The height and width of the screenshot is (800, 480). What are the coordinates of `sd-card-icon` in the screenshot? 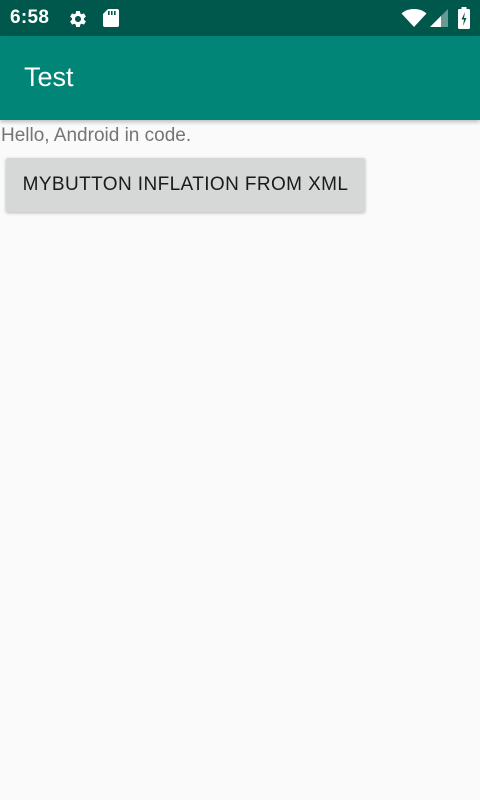 It's located at (111, 18).